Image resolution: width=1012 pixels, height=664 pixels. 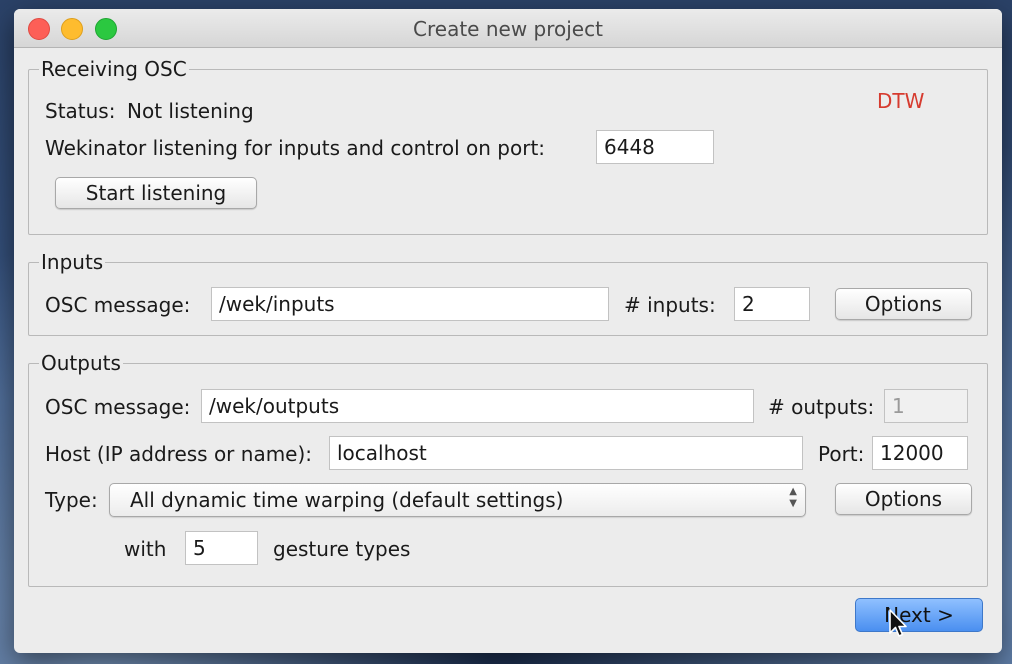 What do you see at coordinates (81, 363) in the screenshot?
I see `outputs-legend: Outputs` at bounding box center [81, 363].